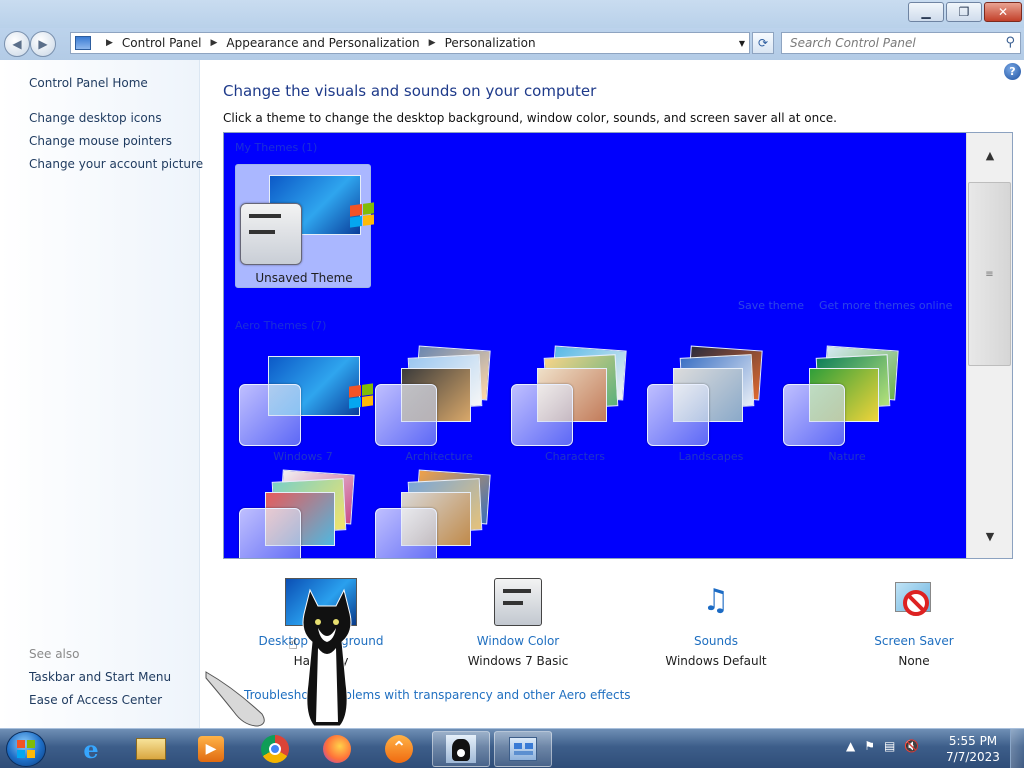 This screenshot has width=1024, height=768. What do you see at coordinates (990, 536) in the screenshot?
I see `scroll-down-icon: ▼` at bounding box center [990, 536].